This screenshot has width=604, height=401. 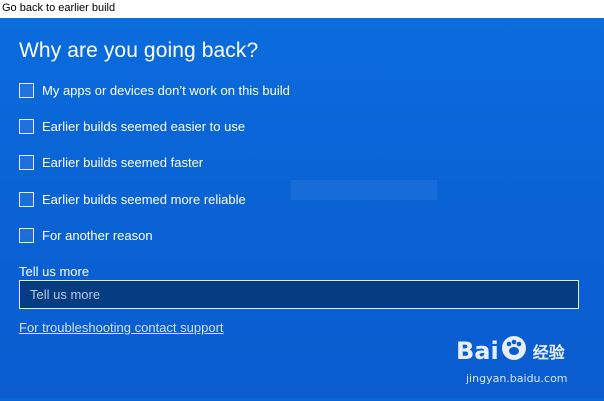 I want to click on option-label: Earlier builds seemed faster, so click(x=123, y=162).